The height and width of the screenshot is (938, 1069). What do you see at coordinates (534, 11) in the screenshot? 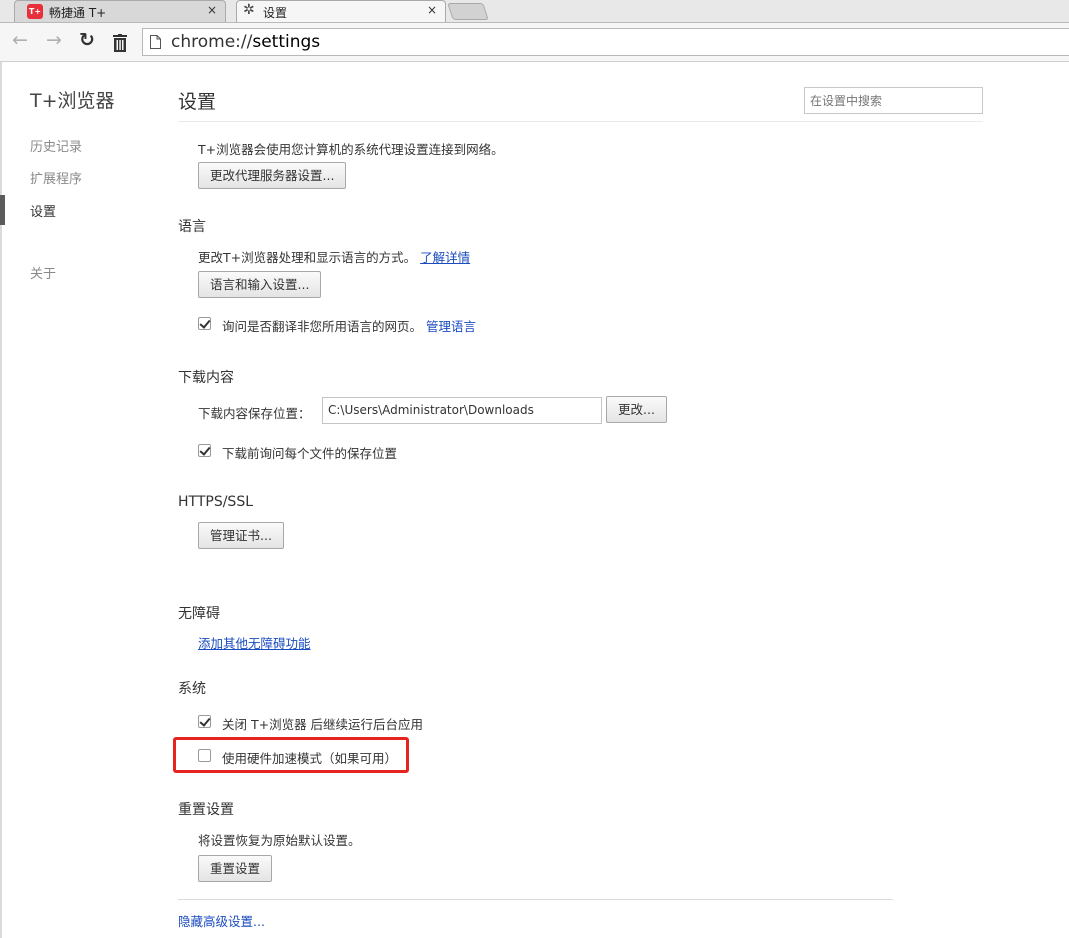
I see `tab-strip: T+ 畅捷通 T+ × ✲ 设置 ×` at bounding box center [534, 11].